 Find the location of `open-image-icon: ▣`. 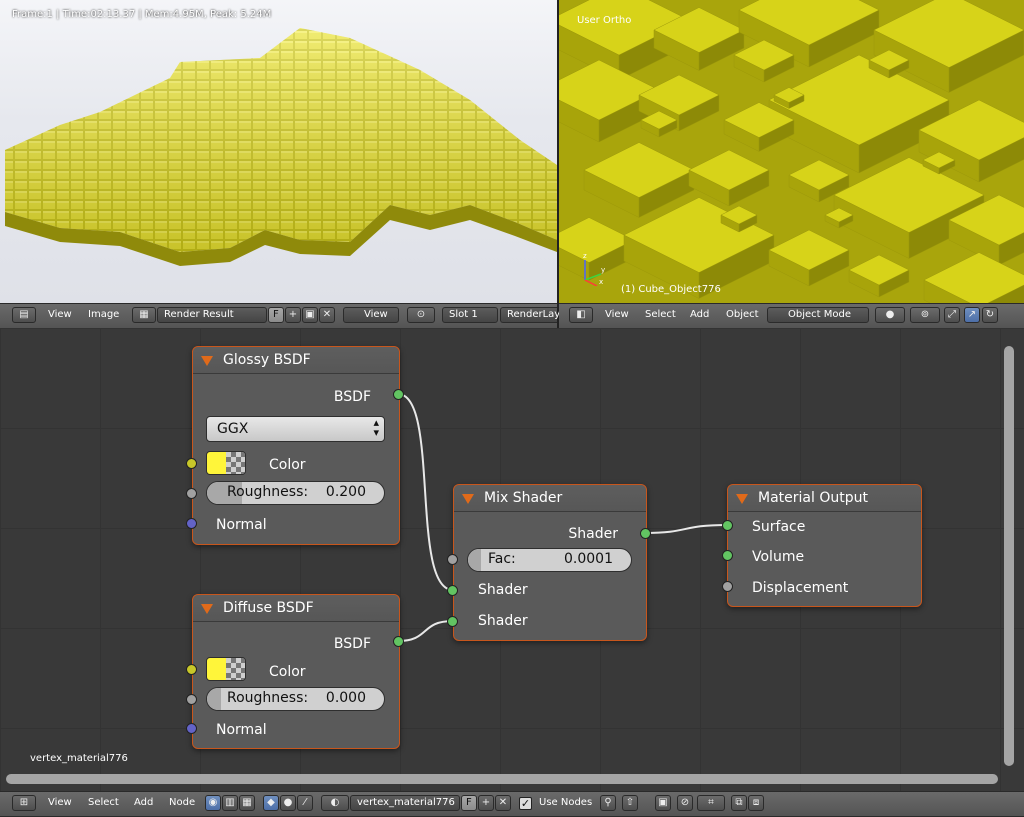

open-image-icon: ▣ is located at coordinates (310, 315).